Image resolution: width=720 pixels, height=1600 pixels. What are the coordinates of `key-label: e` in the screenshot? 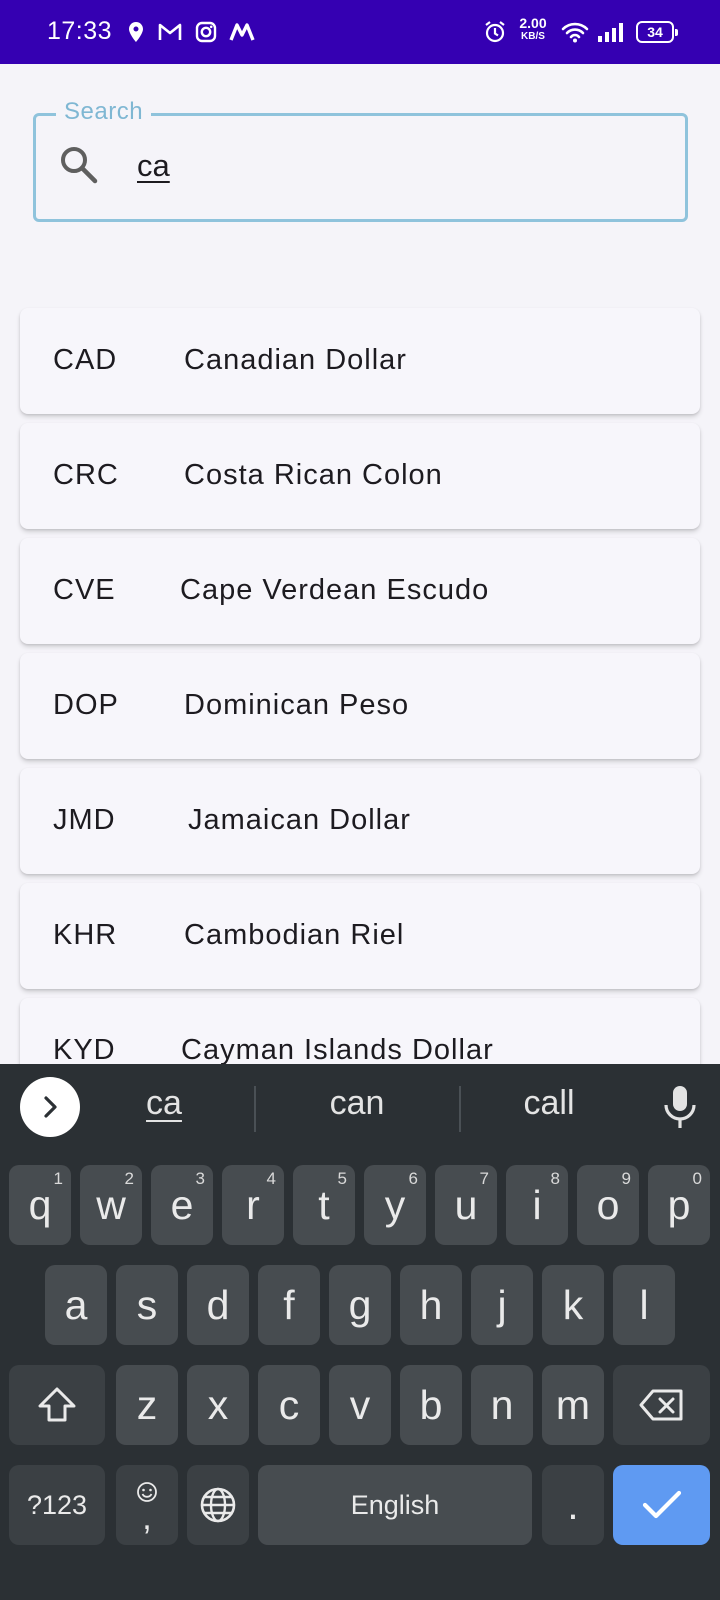 It's located at (182, 1204).